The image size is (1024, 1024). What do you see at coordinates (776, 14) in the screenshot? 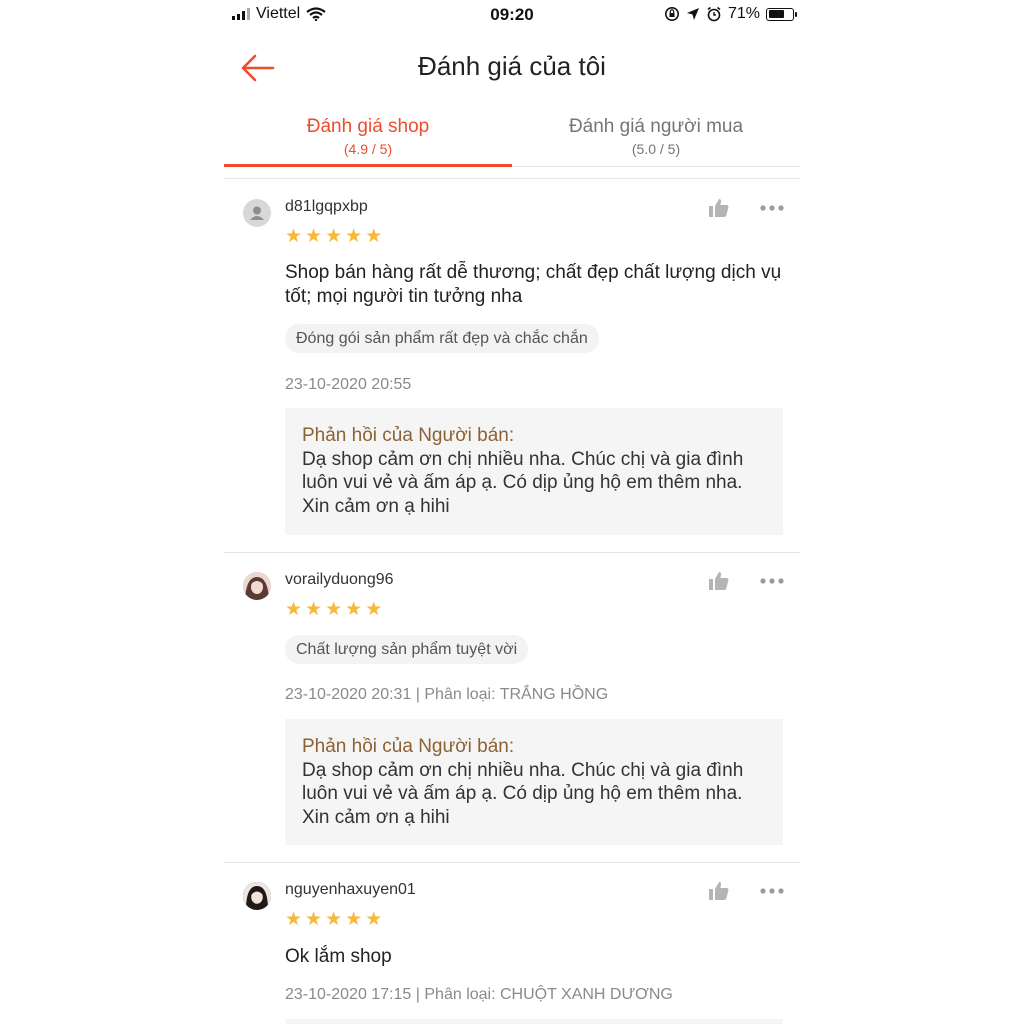
I see `battery-fill` at bounding box center [776, 14].